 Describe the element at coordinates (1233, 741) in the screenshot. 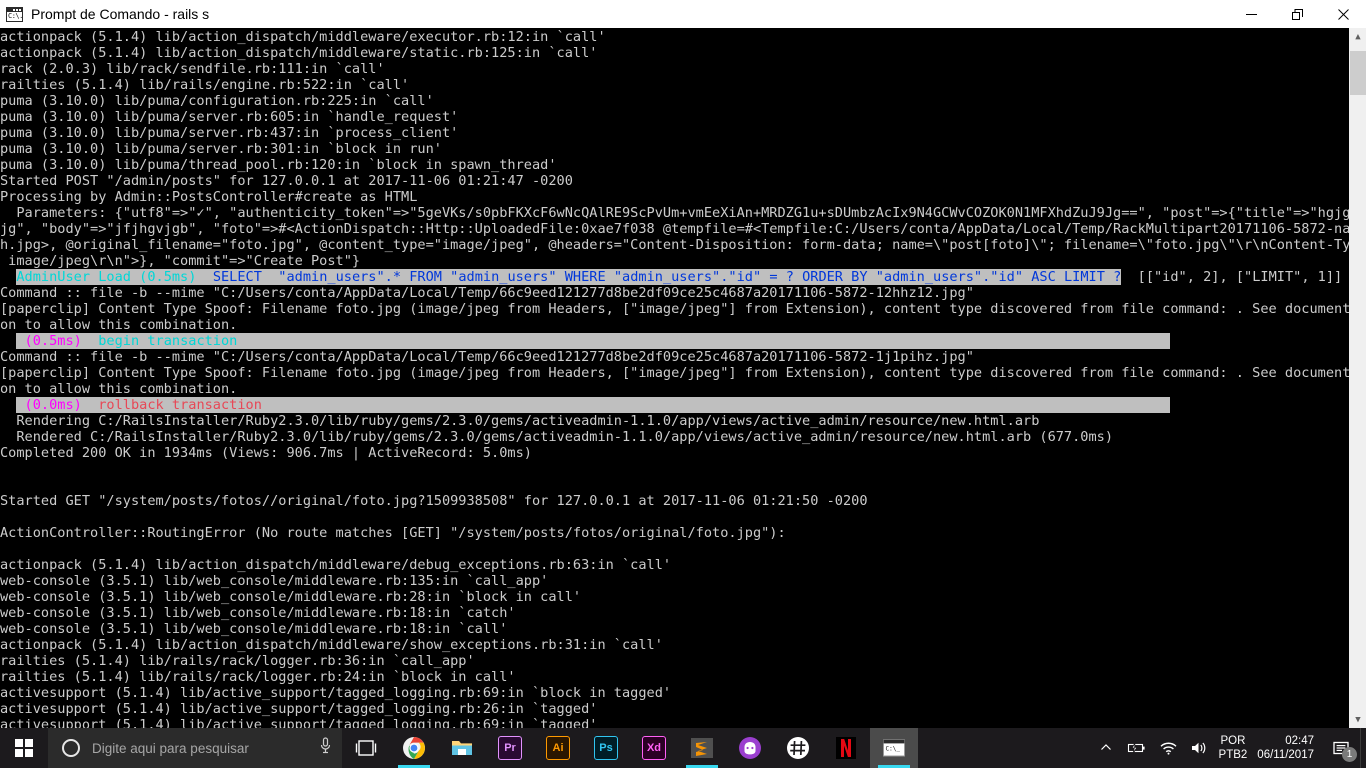

I see `language-top: POR` at that location.